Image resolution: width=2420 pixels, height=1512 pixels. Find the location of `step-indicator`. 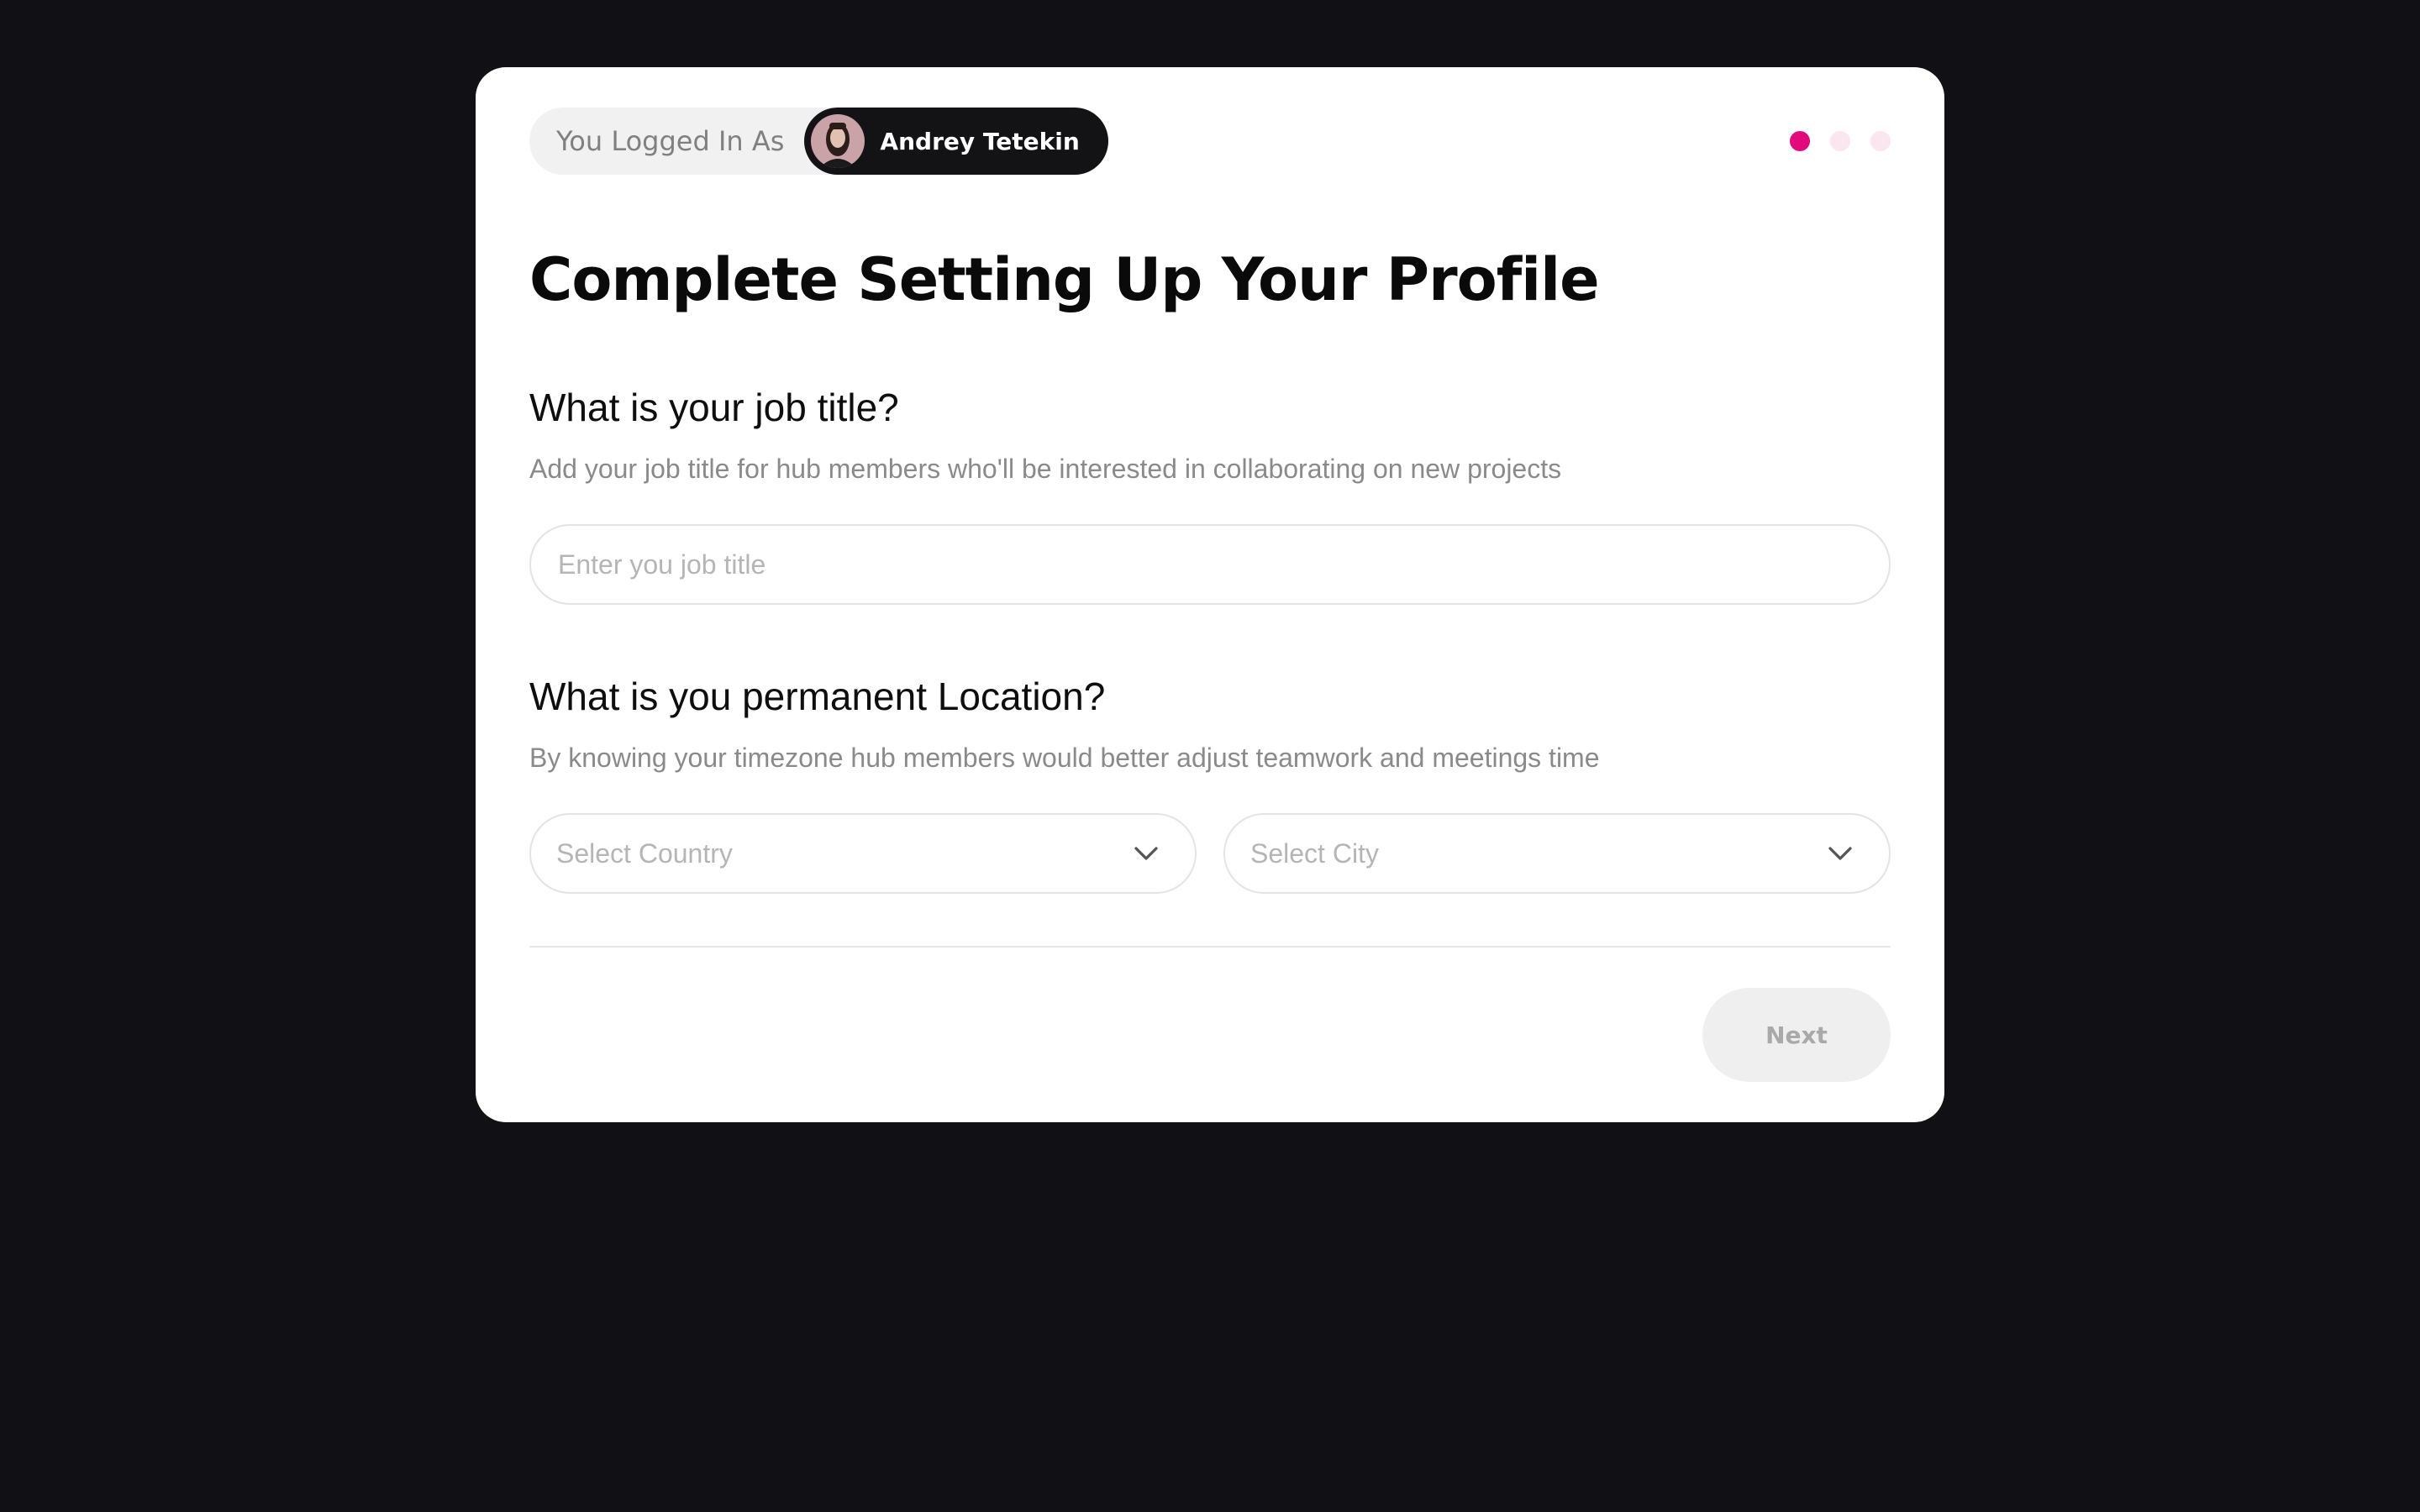

step-indicator is located at coordinates (1841, 141).